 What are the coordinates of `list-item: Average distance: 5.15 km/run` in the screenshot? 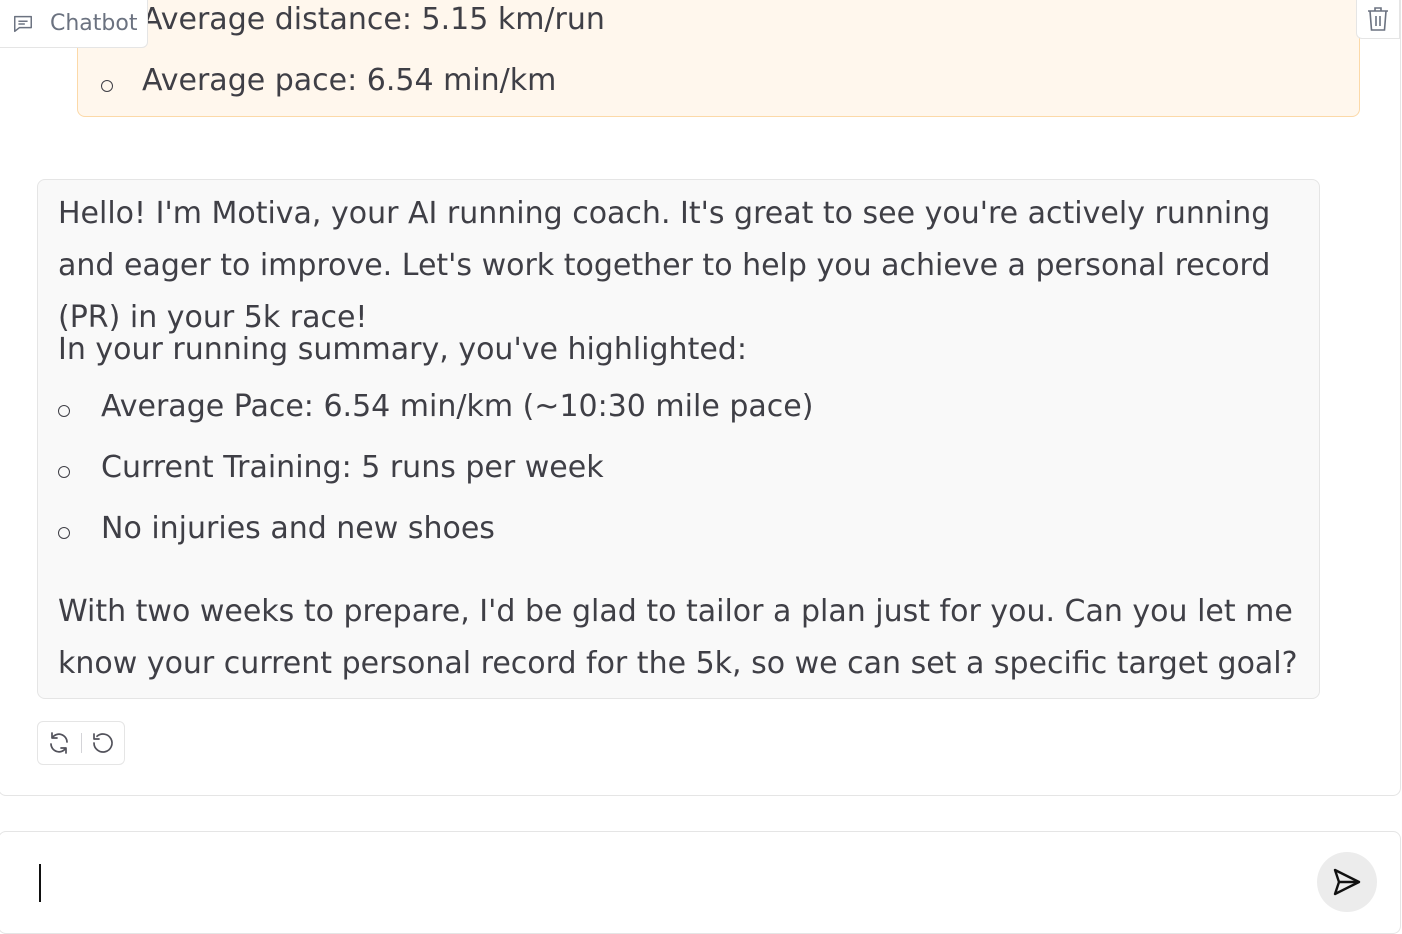 It's located at (373, 19).